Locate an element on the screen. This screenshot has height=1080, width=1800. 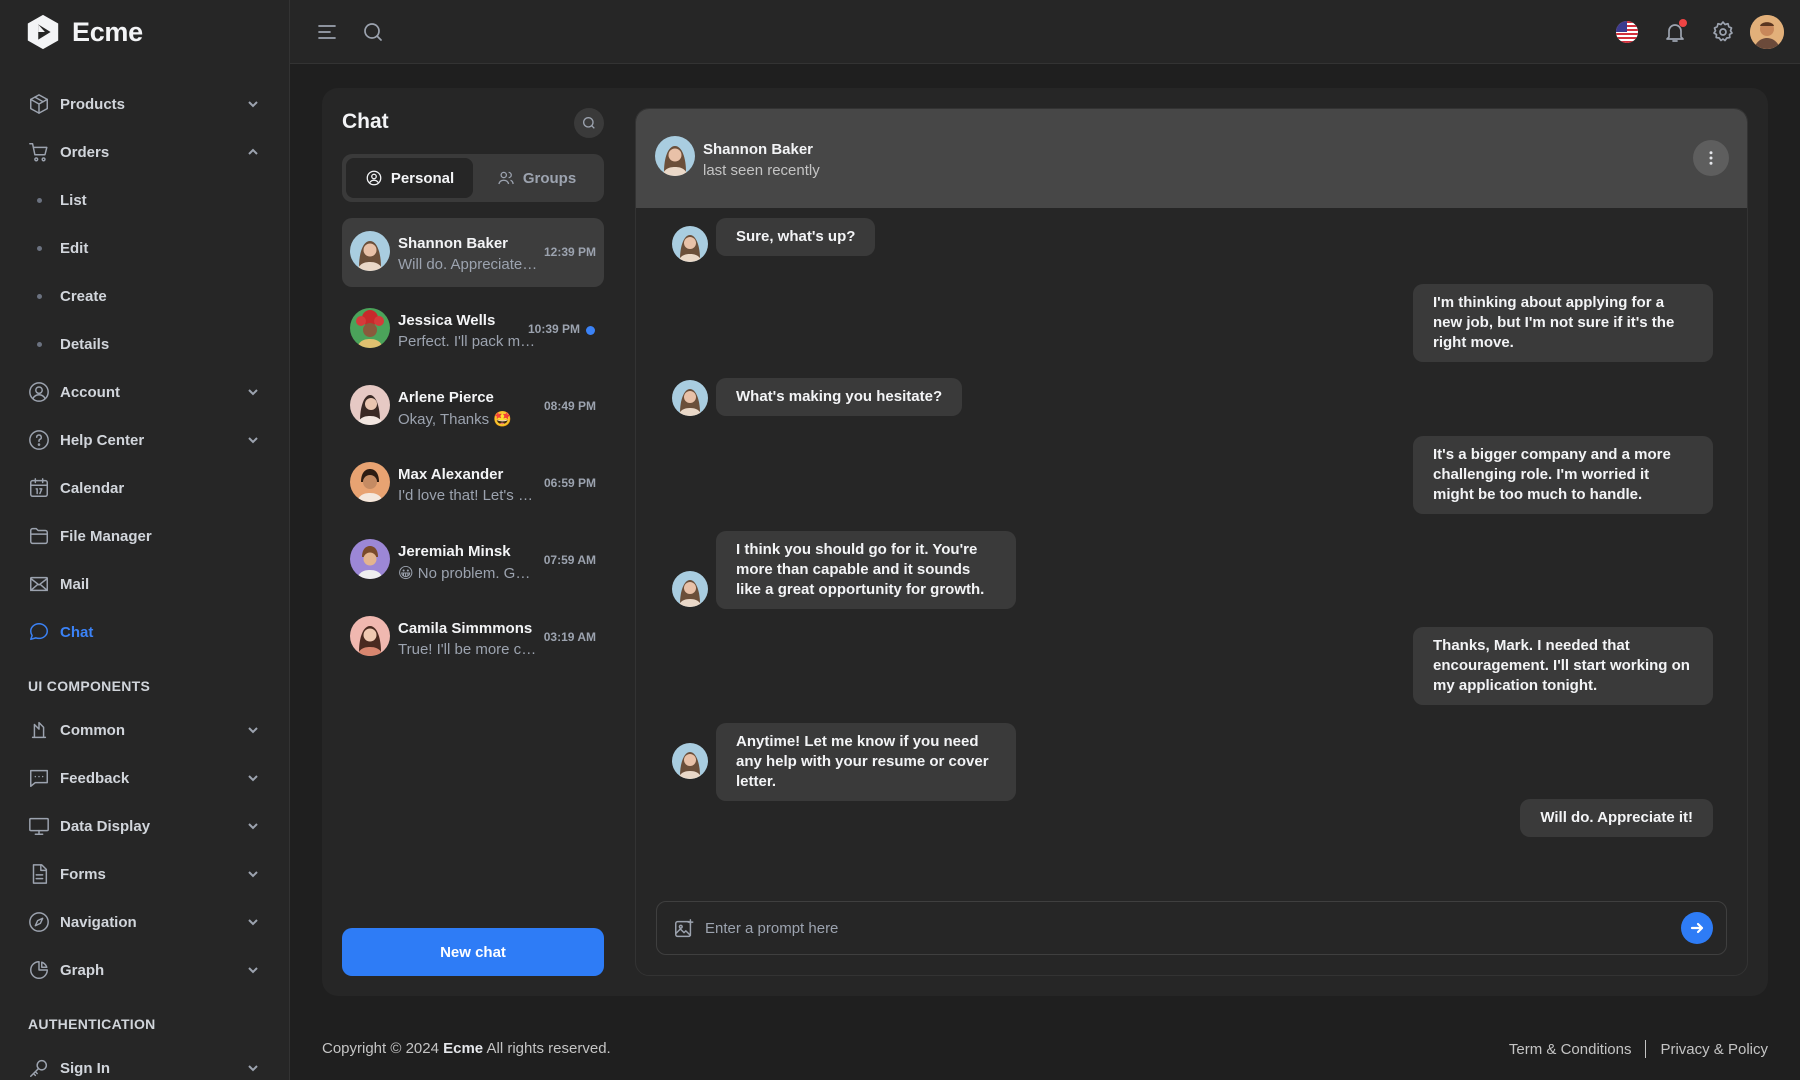
cart-icon is located at coordinates (39, 152).